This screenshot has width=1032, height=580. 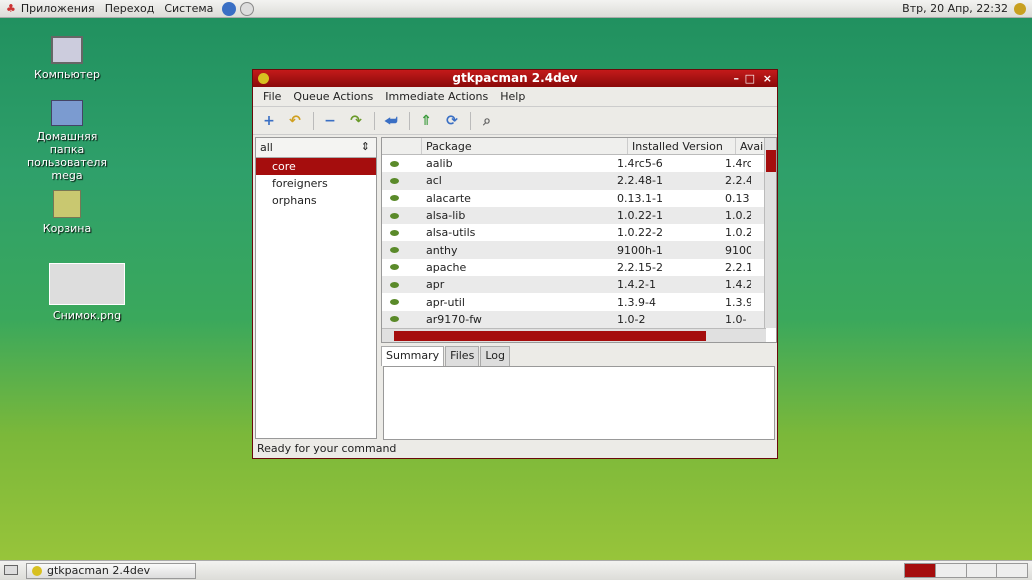 I want to click on repo-item-core: core, so click(x=316, y=166).